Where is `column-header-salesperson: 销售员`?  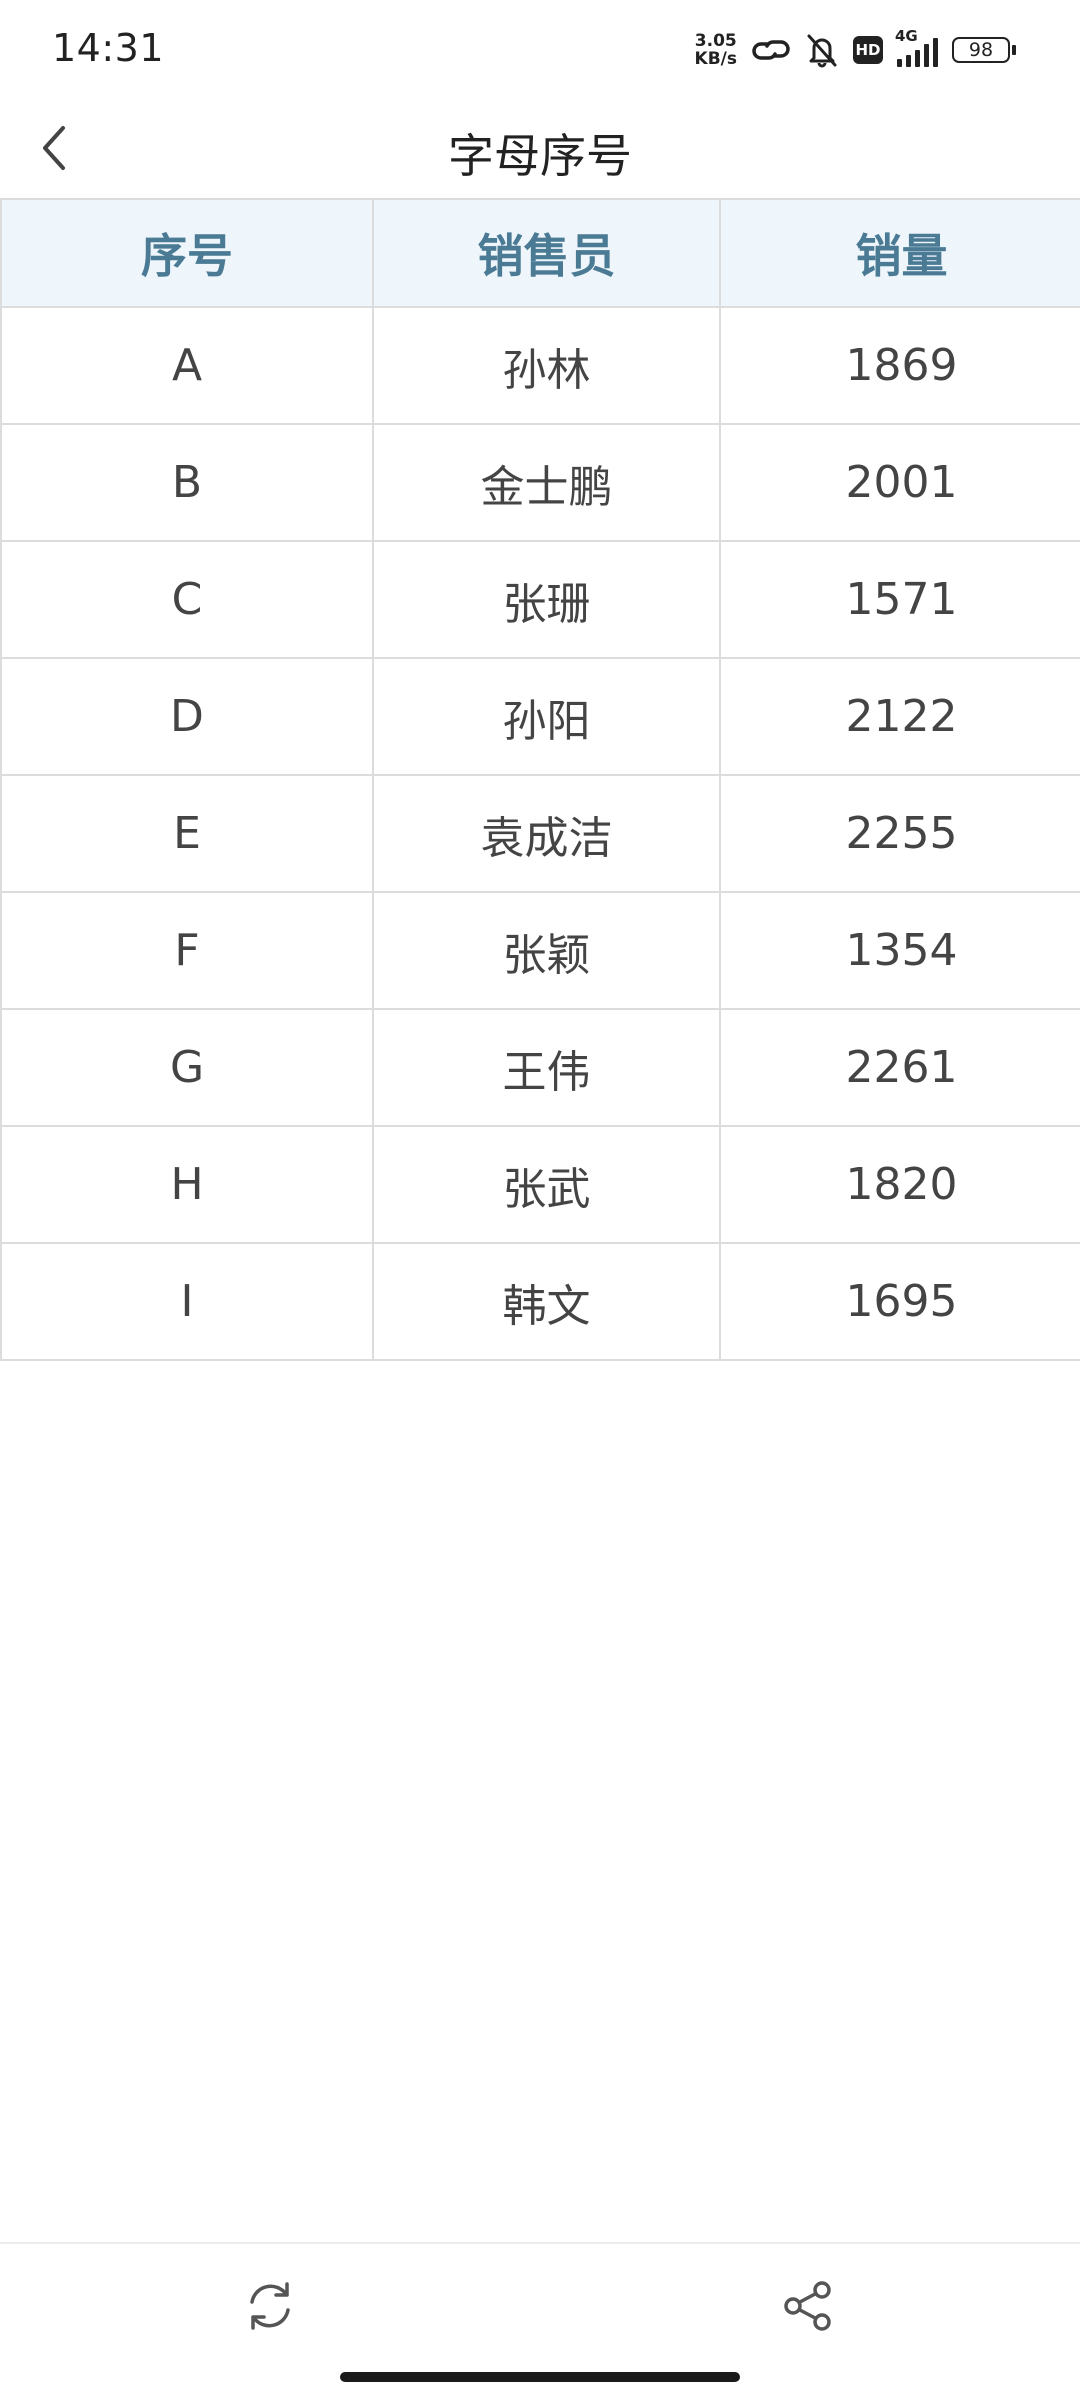 column-header-salesperson: 销售员 is located at coordinates (546, 253).